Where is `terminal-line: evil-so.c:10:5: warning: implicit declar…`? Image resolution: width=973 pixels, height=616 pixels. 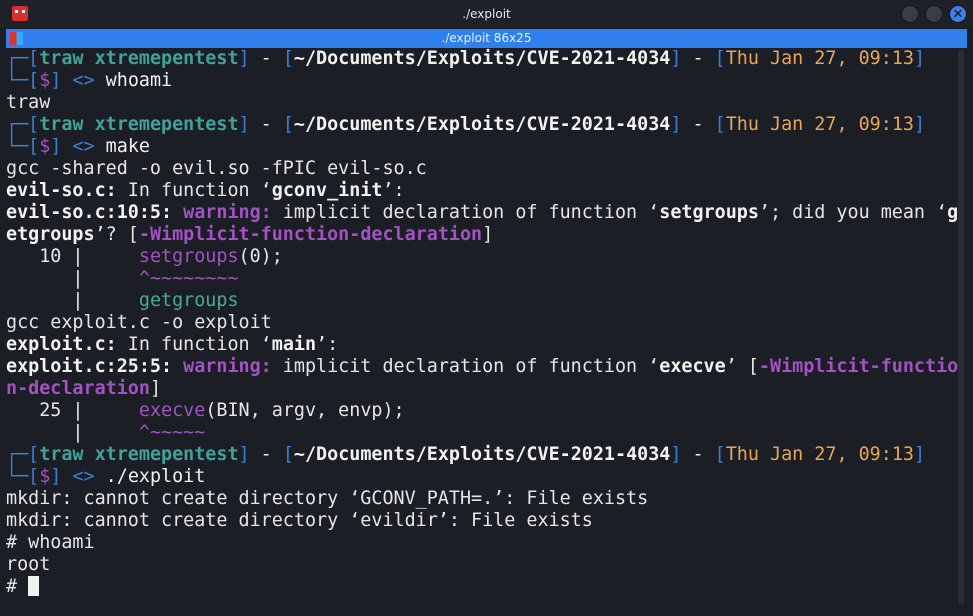
terminal-line: evil-so.c:10:5: warning: implicit declar… is located at coordinates (482, 213).